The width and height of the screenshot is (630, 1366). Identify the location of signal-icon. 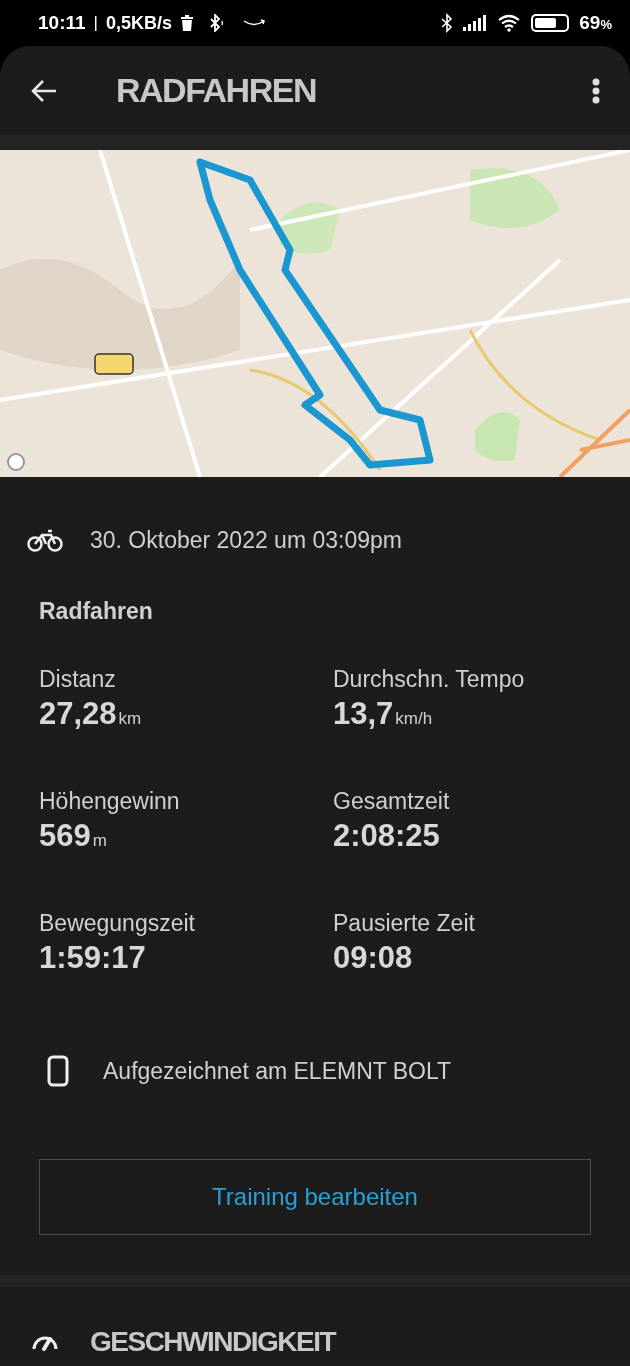
(475, 23).